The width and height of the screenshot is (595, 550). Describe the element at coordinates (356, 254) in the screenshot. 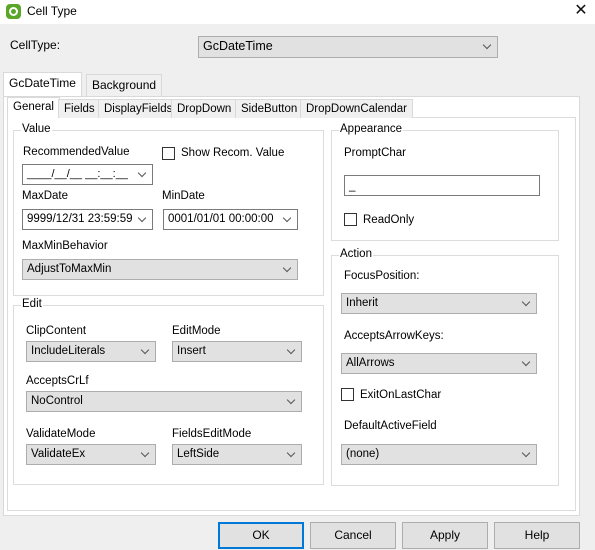

I see `action-group-title: Action` at that location.